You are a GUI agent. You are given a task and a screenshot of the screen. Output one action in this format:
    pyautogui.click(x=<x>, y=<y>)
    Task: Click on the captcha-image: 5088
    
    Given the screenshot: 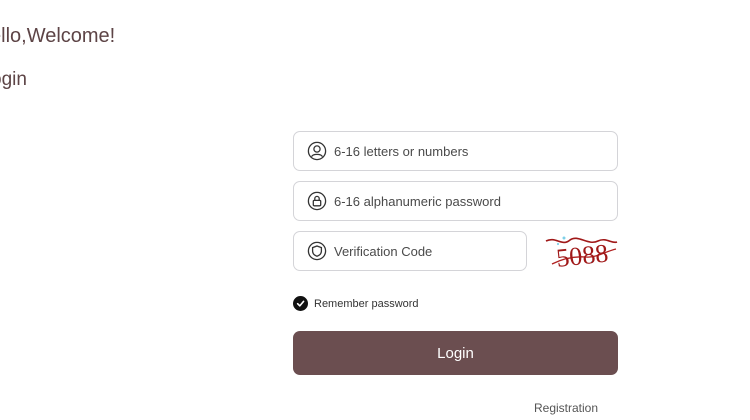 What is the action you would take?
    pyautogui.click(x=581, y=252)
    